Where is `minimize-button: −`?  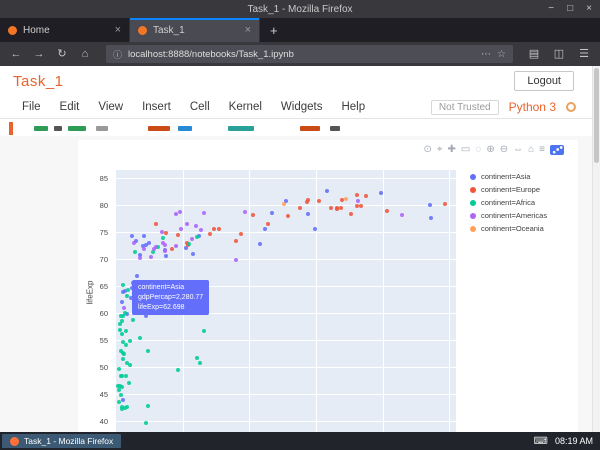 minimize-button: − is located at coordinates (551, 9).